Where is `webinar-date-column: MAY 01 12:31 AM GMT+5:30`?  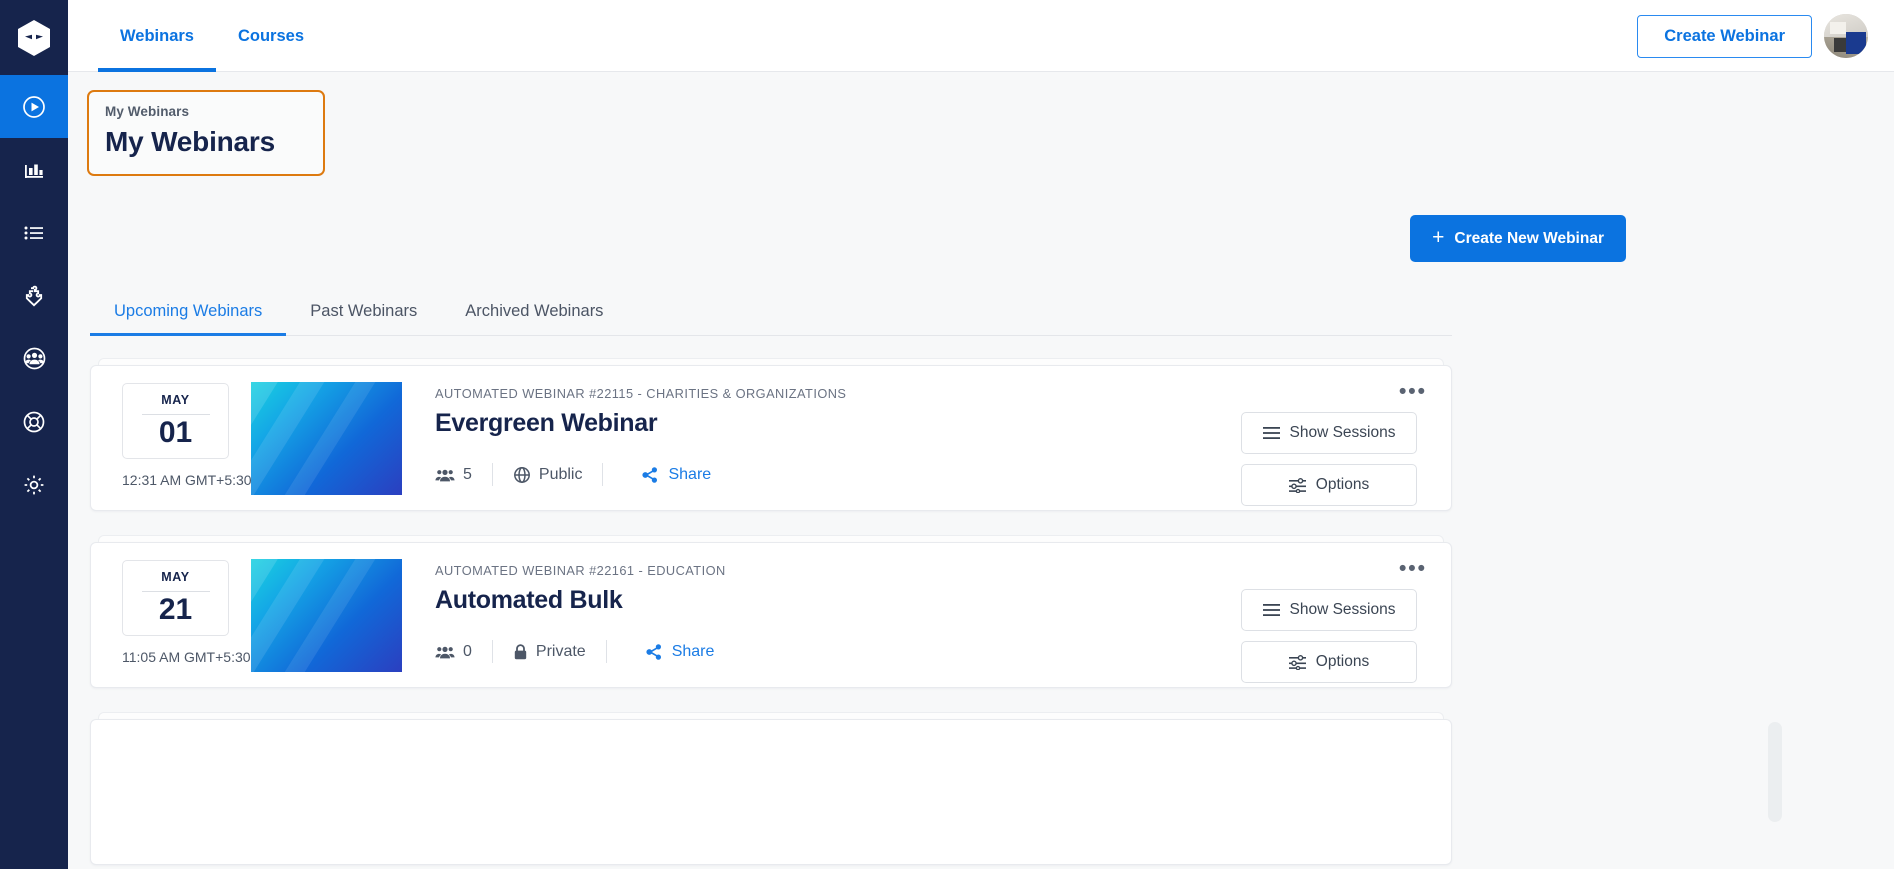
webinar-date-column: MAY 01 12:31 AM GMT+5:30 is located at coordinates (171, 438).